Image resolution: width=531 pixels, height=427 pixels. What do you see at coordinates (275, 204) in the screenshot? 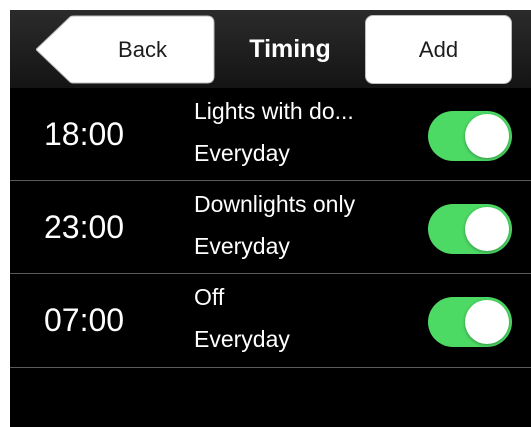
I see `timer-name: Downlights only` at bounding box center [275, 204].